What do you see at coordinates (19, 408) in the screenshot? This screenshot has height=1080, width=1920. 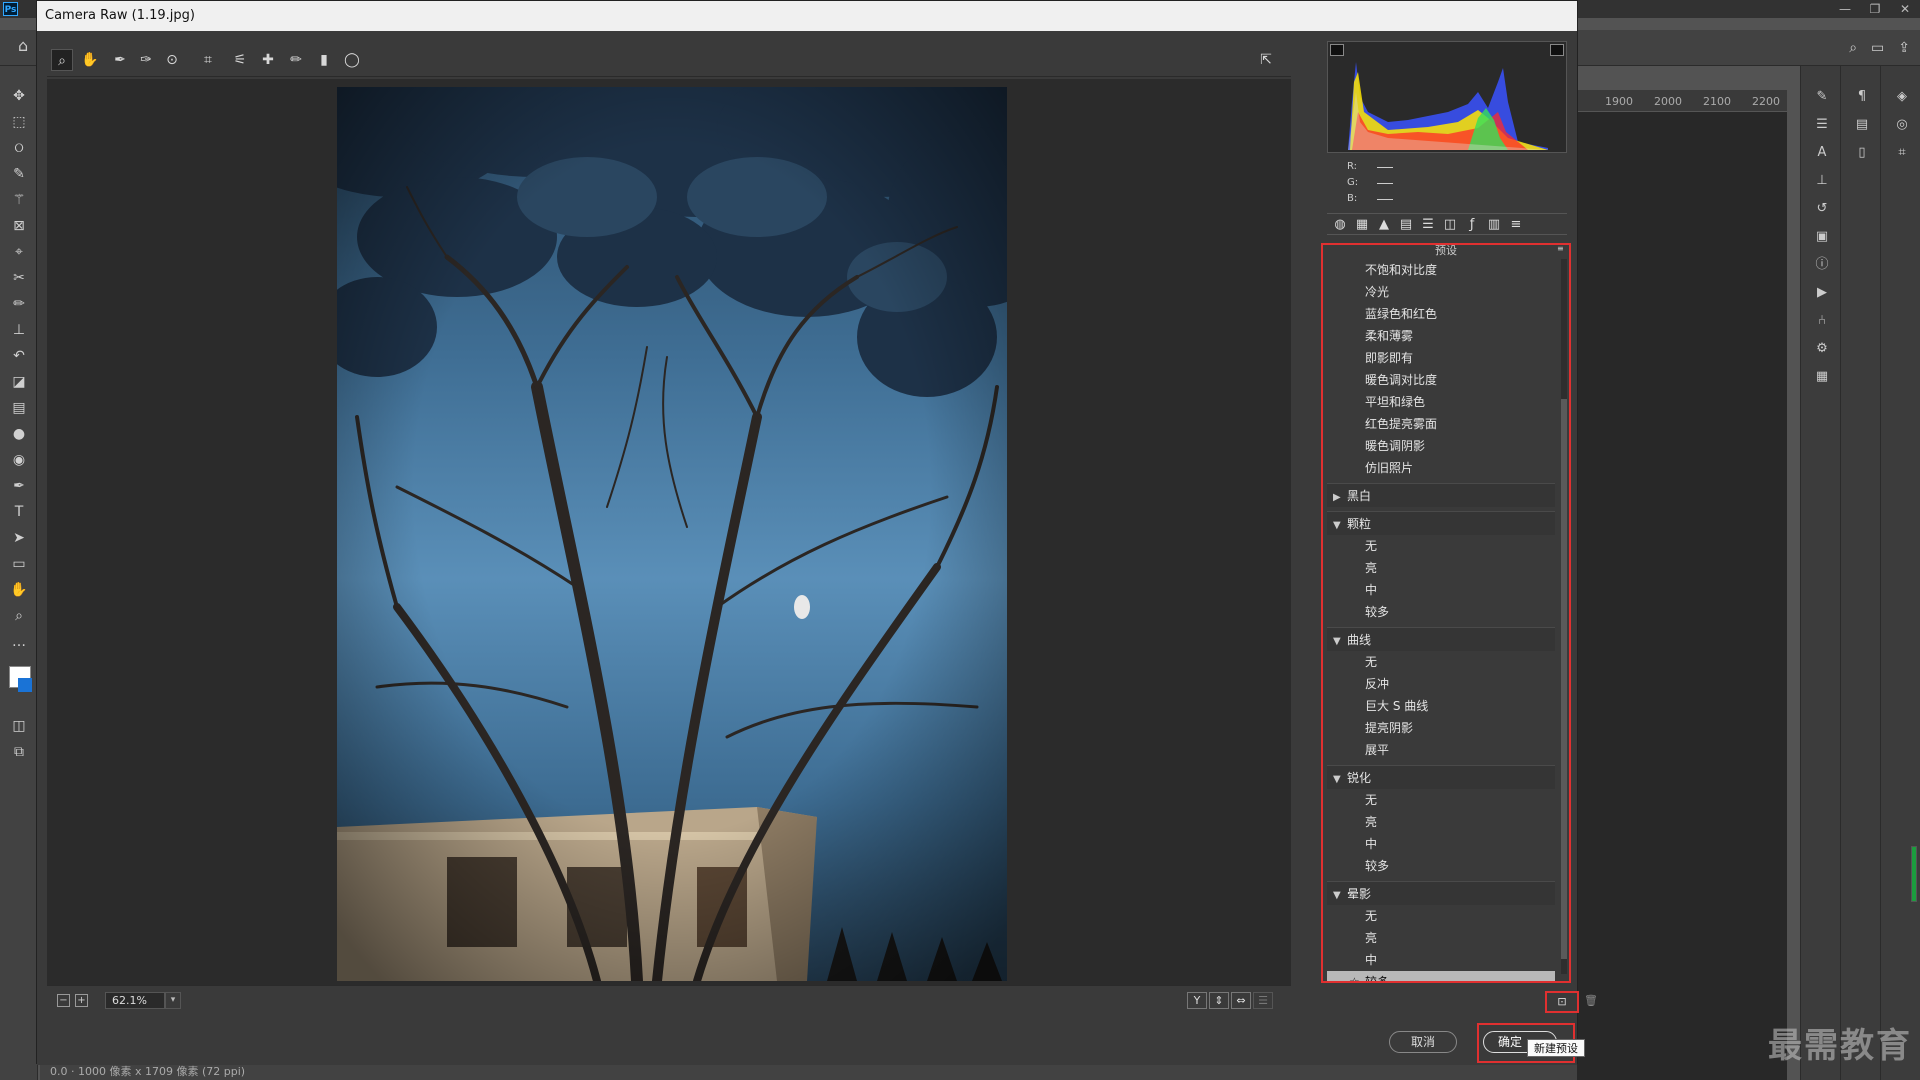 I see `gradient-icon: ▤` at bounding box center [19, 408].